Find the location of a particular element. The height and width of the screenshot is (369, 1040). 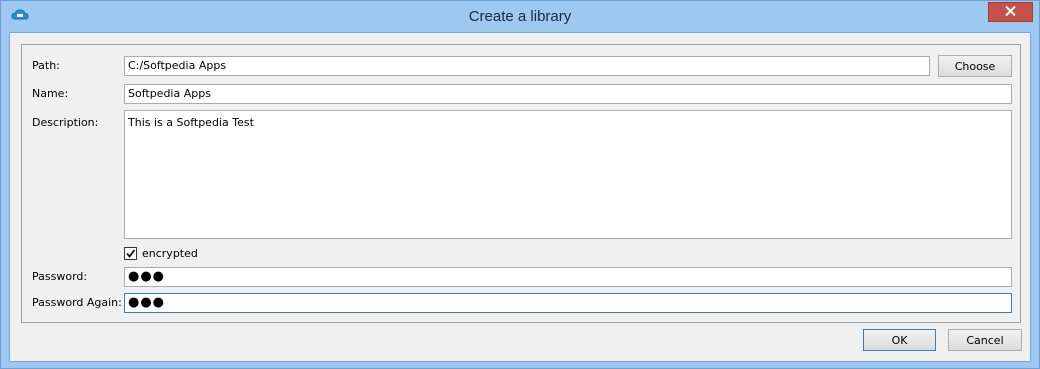

encrypted-checkbox is located at coordinates (130, 253).